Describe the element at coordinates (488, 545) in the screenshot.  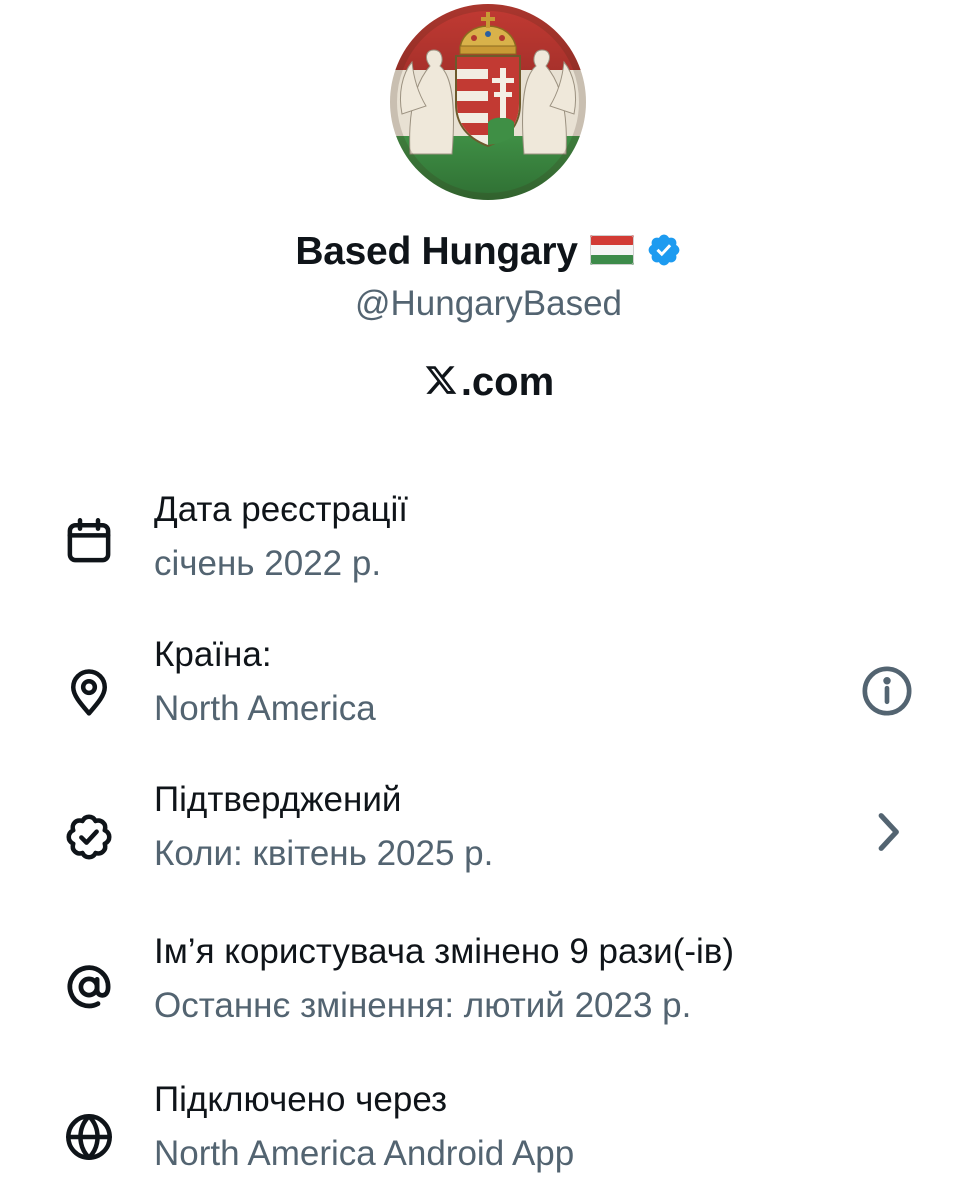
I see `about-row-join-date: Дата реєстрації січень 2022 р.` at that location.